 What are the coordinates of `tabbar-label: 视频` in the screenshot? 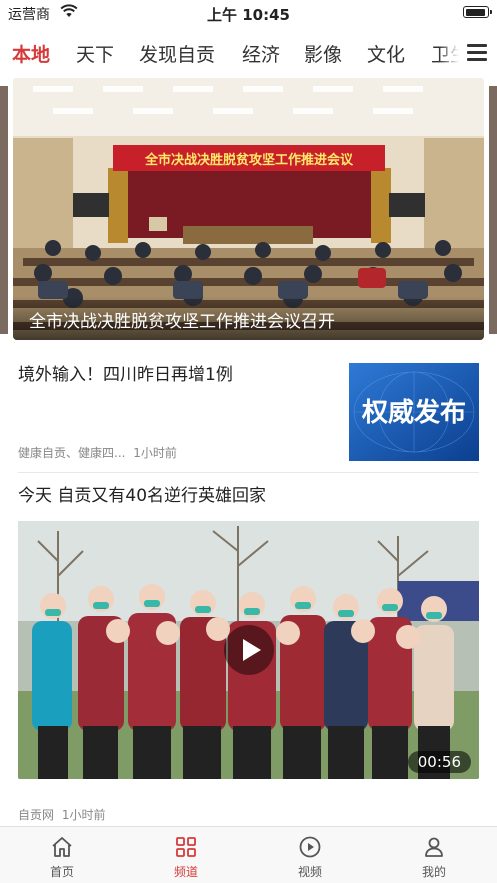 It's located at (309, 872).